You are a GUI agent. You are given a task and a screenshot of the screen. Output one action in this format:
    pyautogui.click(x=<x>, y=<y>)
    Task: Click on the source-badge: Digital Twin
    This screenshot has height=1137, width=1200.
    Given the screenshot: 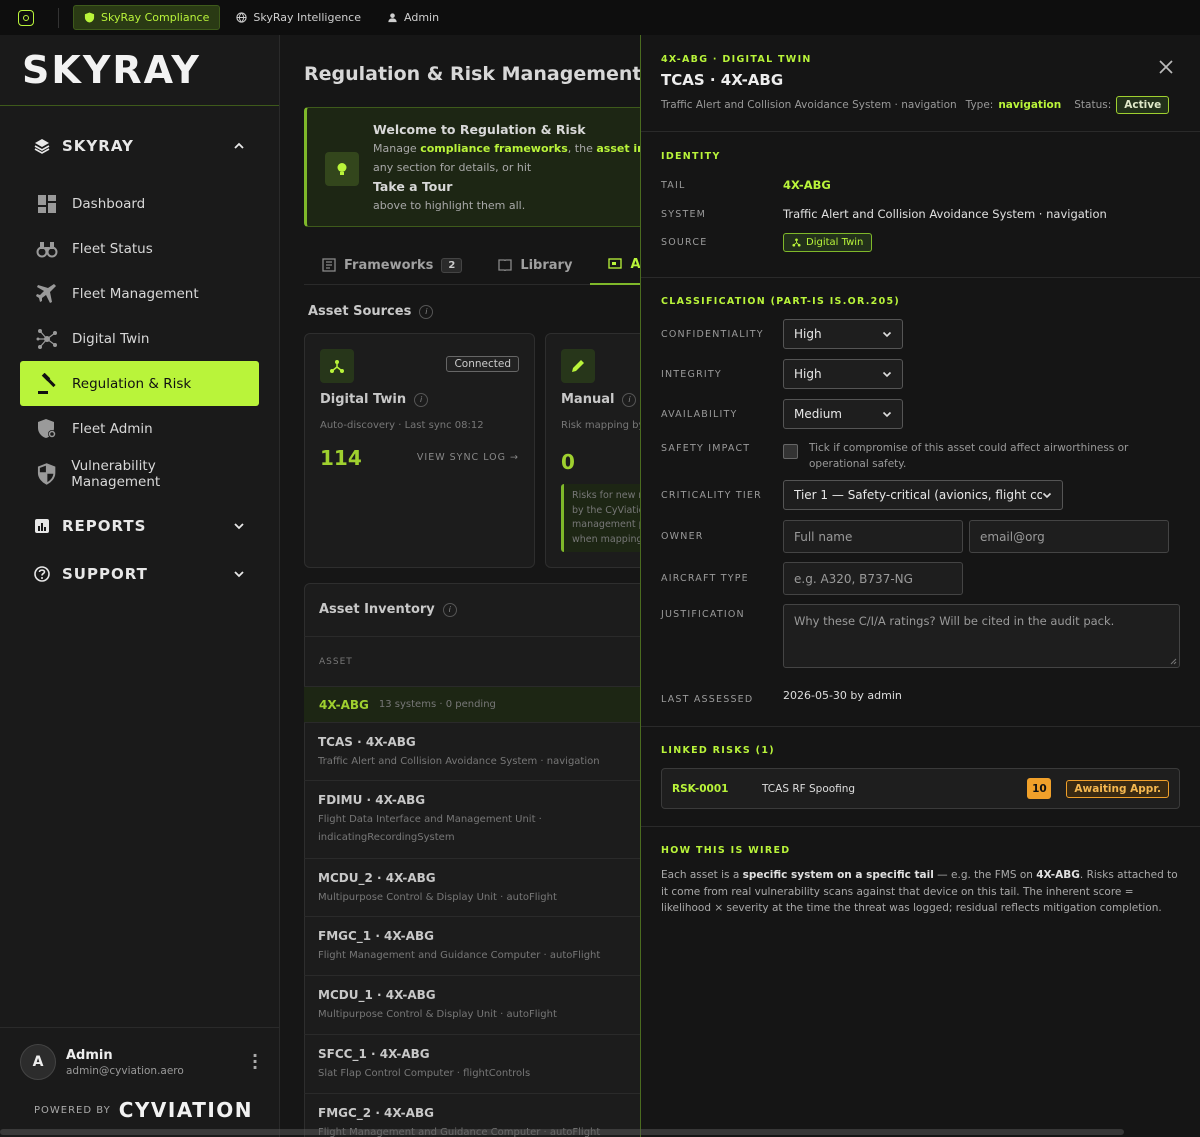 What is the action you would take?
    pyautogui.click(x=828, y=242)
    